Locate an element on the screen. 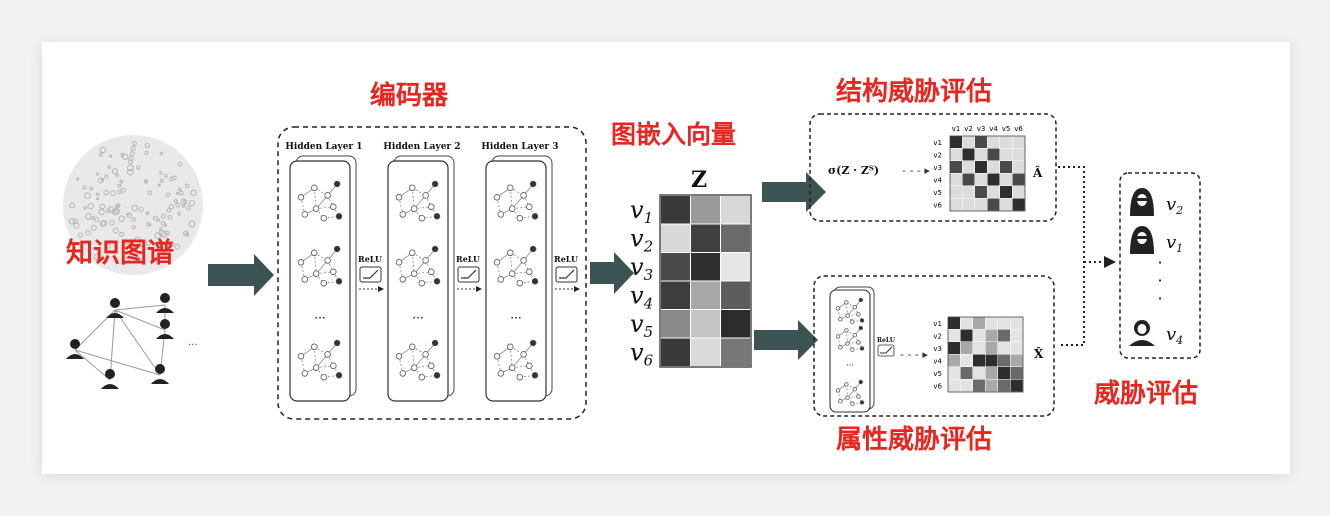 This screenshot has width=1330, height=516. structure-formula: σ(Z · Zᵀ) is located at coordinates (853, 170).